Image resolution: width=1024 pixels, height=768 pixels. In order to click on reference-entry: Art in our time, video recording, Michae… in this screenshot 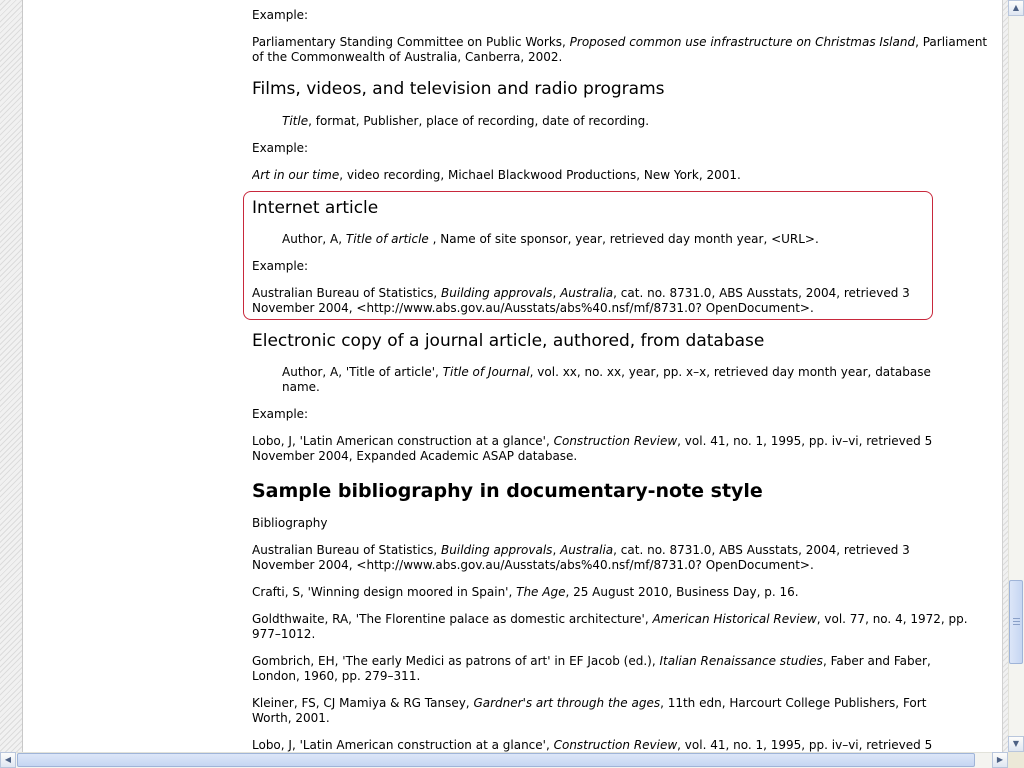, I will do `click(496, 175)`.